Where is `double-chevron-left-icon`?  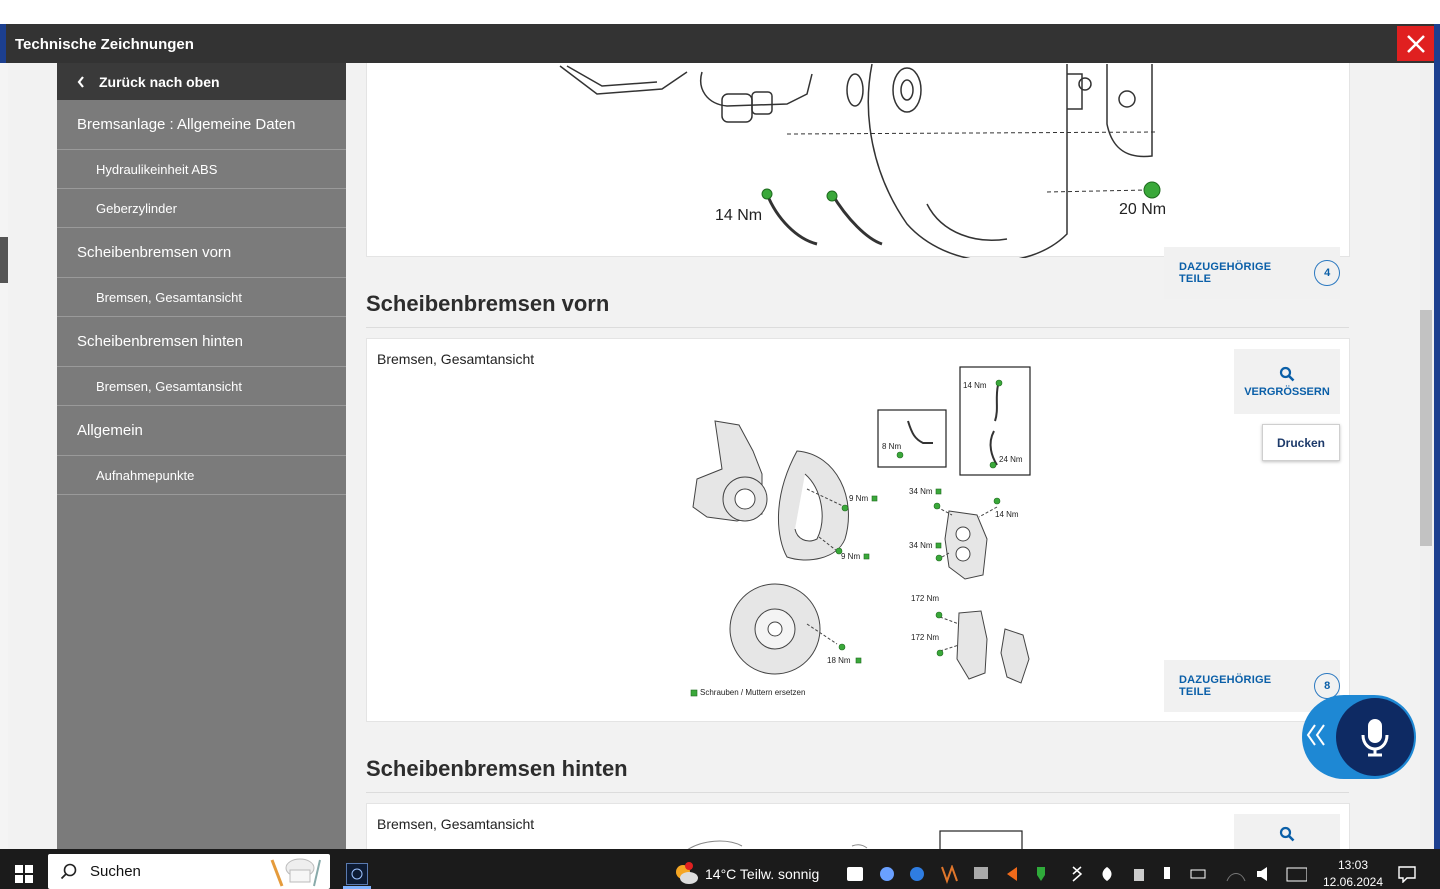 double-chevron-left-icon is located at coordinates (1316, 735).